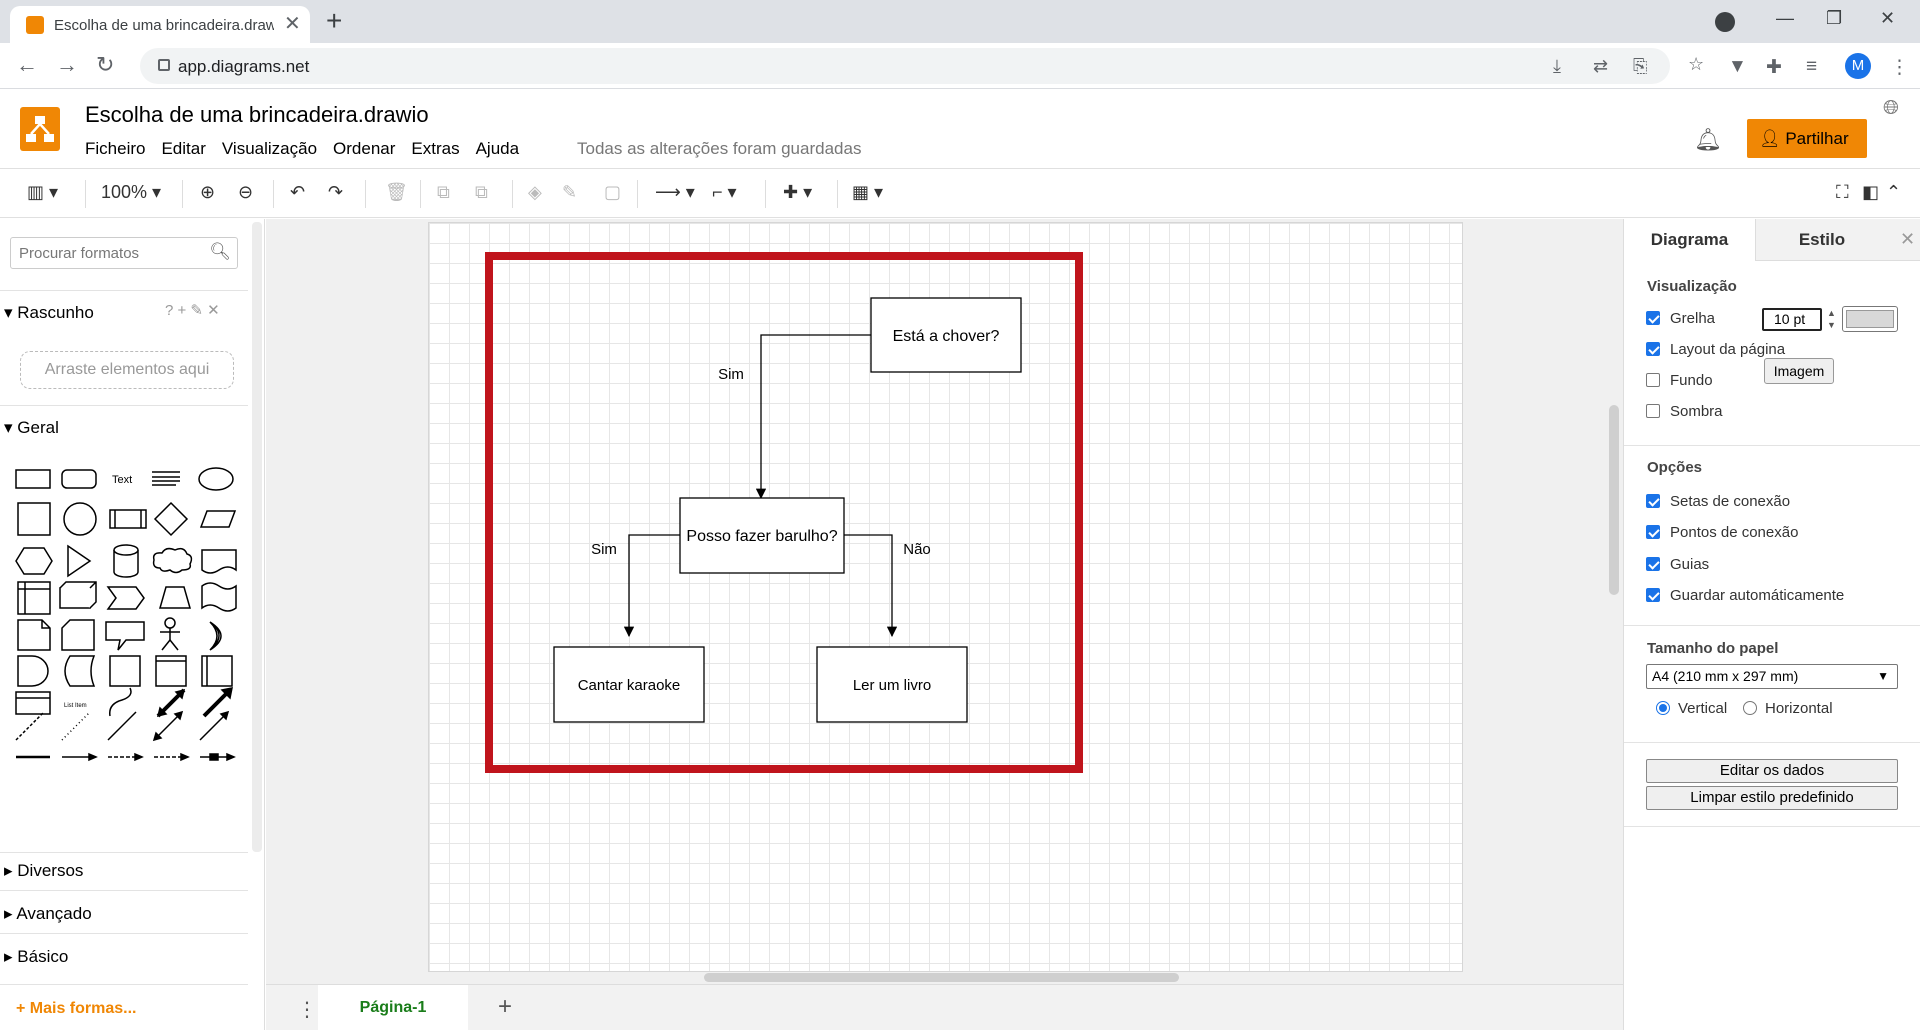  What do you see at coordinates (731, 374) in the screenshot?
I see `edge-label-q1-sim: Sim` at bounding box center [731, 374].